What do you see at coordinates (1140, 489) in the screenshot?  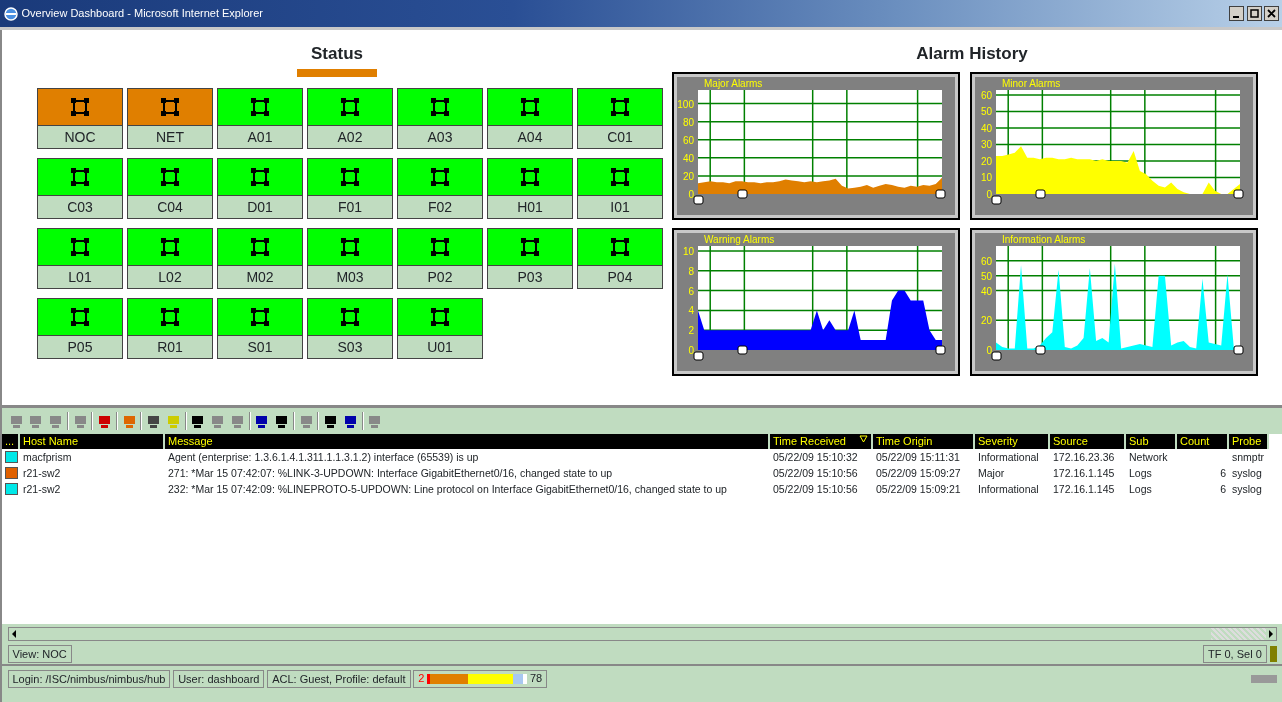 I see `table-cell-text: Logs` at bounding box center [1140, 489].